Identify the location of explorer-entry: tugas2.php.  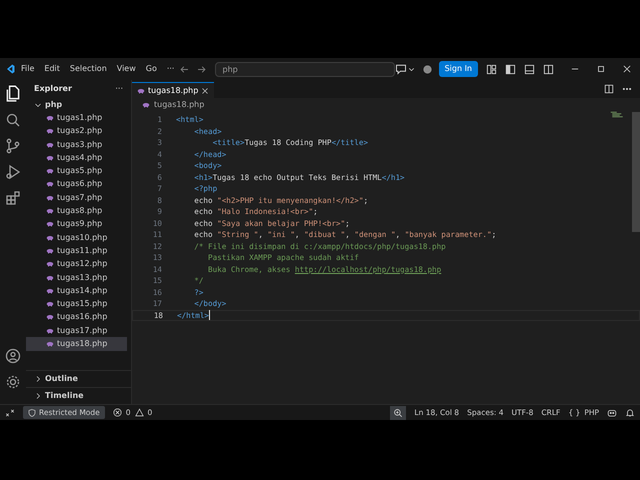
(78, 131).